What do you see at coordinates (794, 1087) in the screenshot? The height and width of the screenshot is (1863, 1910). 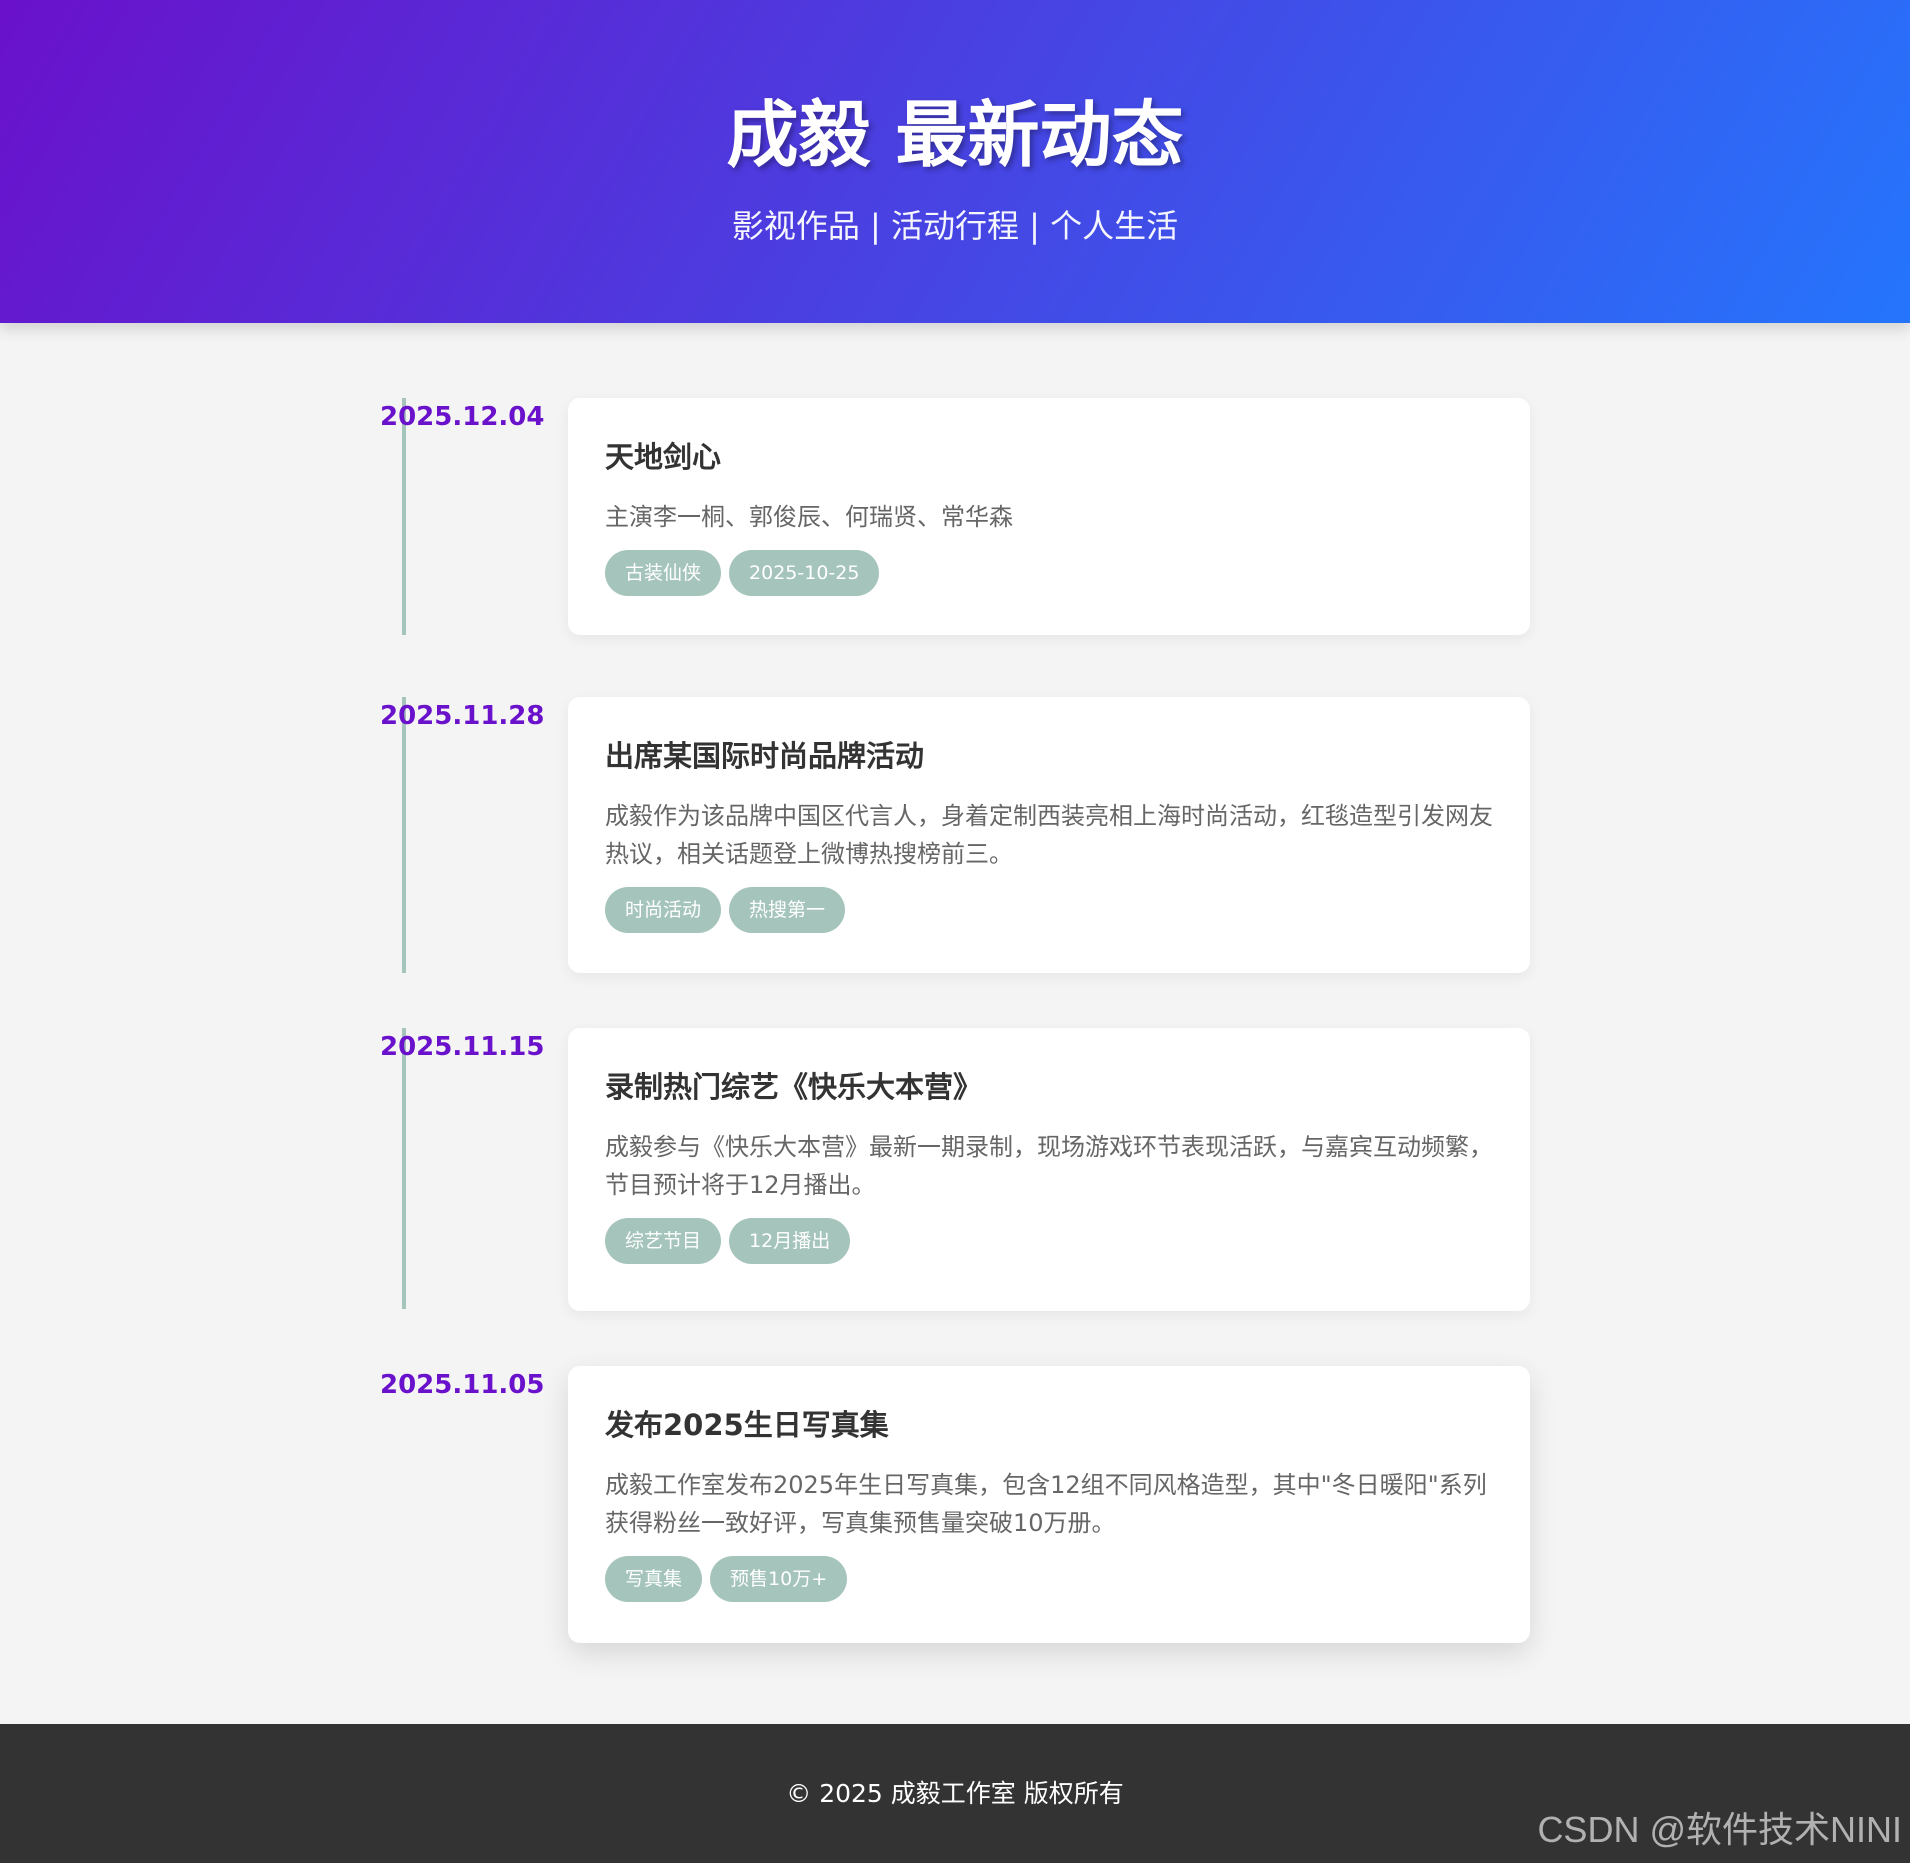 I see `card-title: 录制热门综艺《快乐大本营》` at bounding box center [794, 1087].